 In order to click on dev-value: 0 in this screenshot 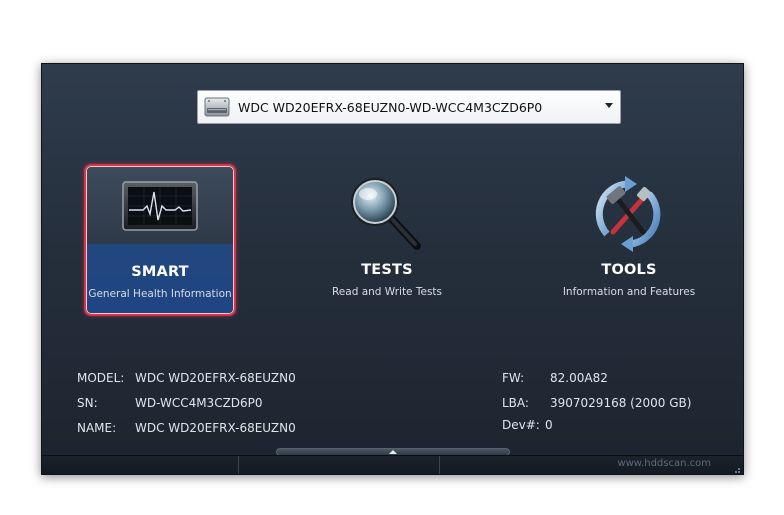, I will do `click(549, 425)`.